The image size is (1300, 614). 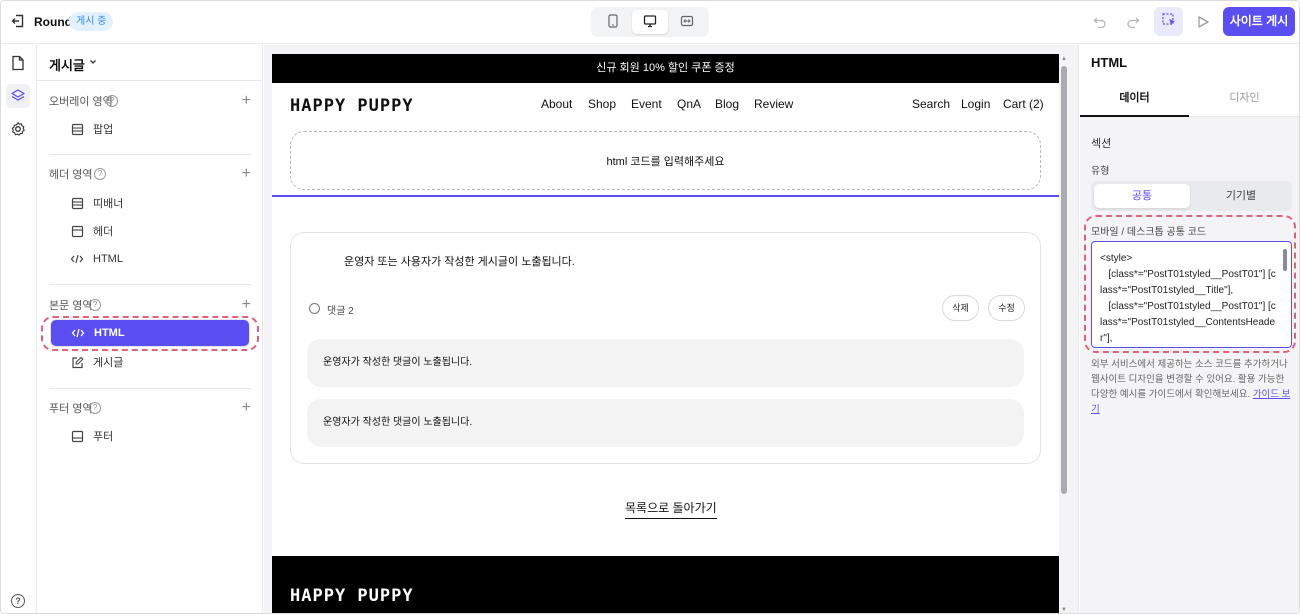 I want to click on back-to-list-link: 목록으로 돌아가기, so click(x=671, y=509).